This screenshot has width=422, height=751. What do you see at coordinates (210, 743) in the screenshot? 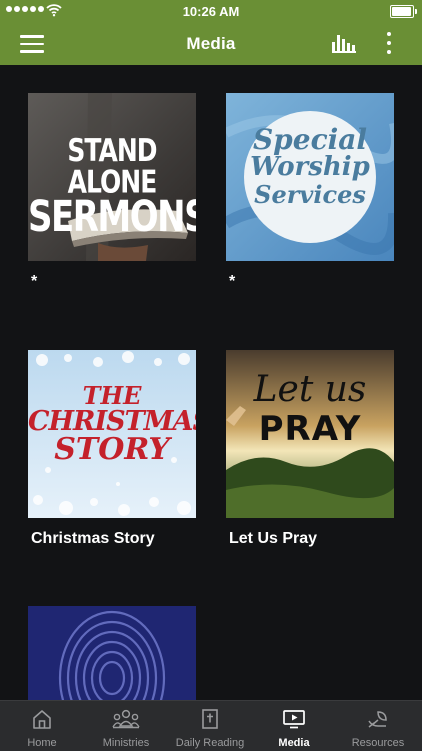
I see `tab-label: Daily Reading` at bounding box center [210, 743].